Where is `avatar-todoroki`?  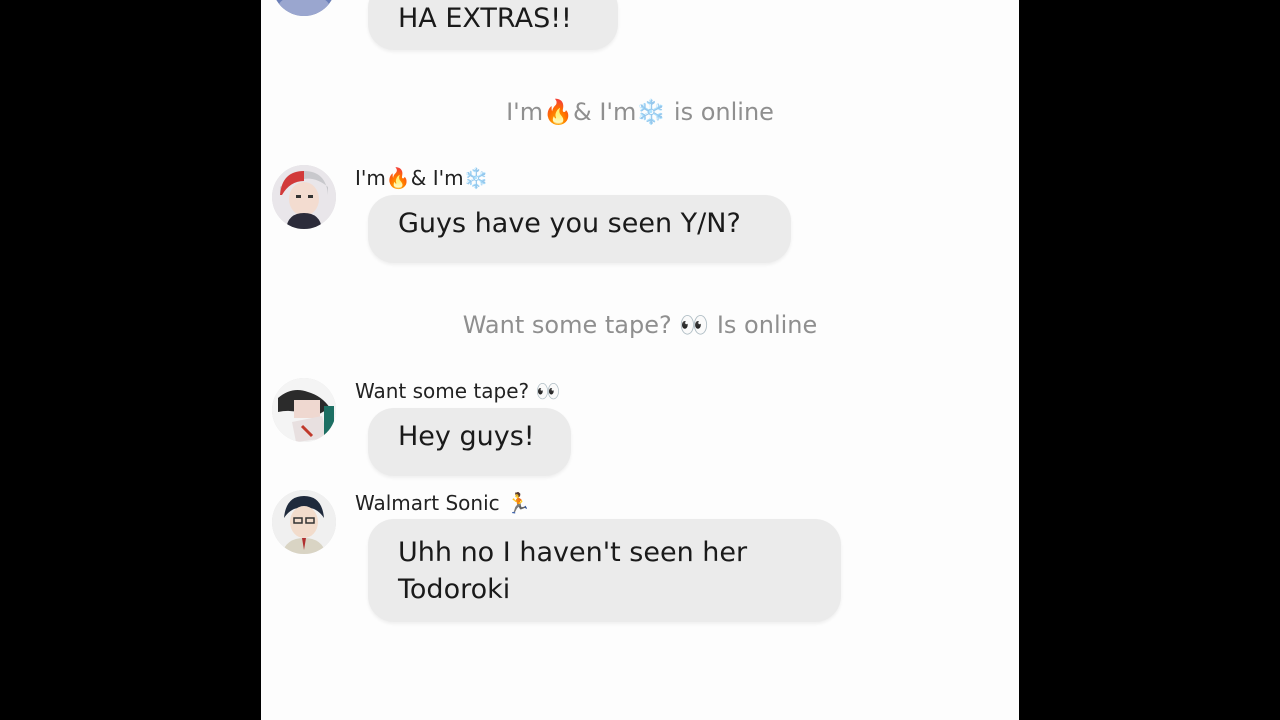 avatar-todoroki is located at coordinates (304, 197).